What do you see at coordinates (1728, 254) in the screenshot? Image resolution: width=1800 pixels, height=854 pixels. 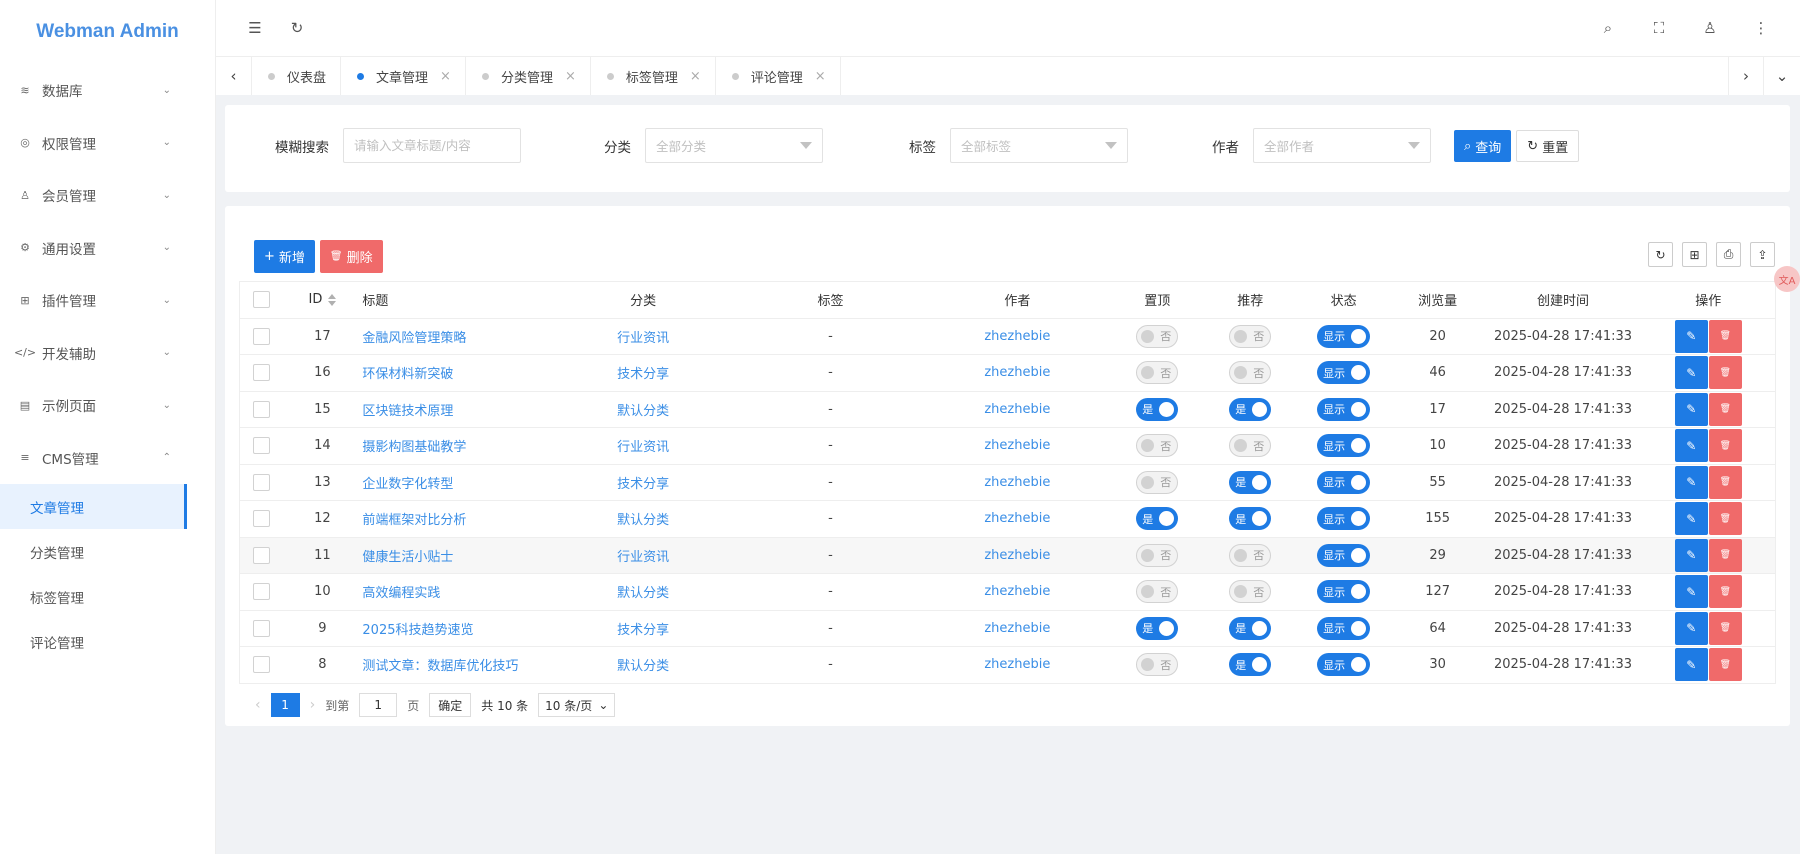 I see `print-icon: ⎙` at bounding box center [1728, 254].